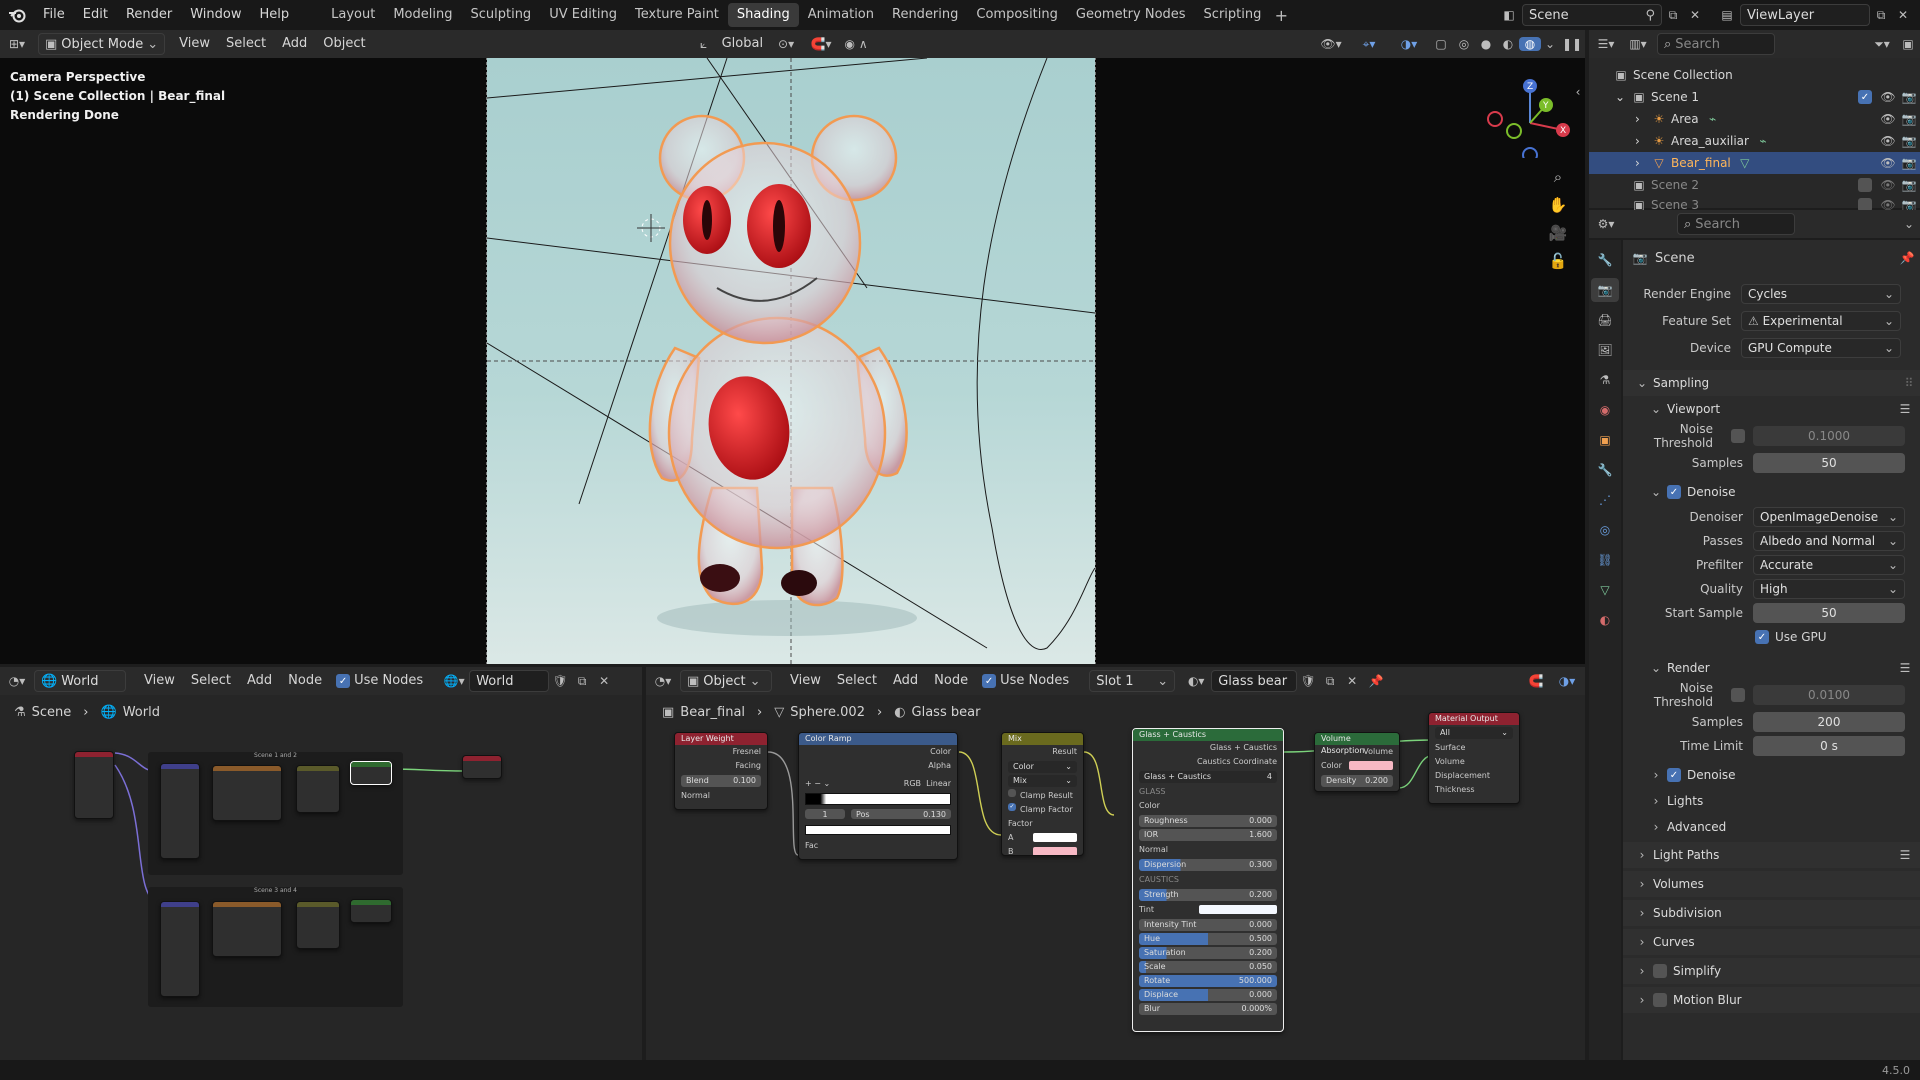  Describe the element at coordinates (80, 681) in the screenshot. I see `shader-type-dropdown: 🌐 World` at that location.